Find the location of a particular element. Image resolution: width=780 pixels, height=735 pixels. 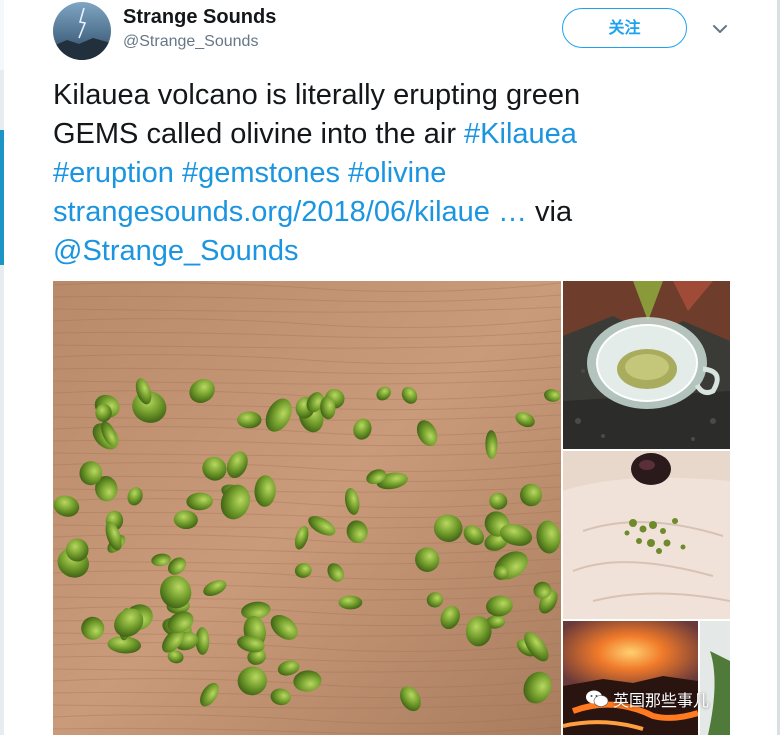

photo-sliver is located at coordinates (715, 678).